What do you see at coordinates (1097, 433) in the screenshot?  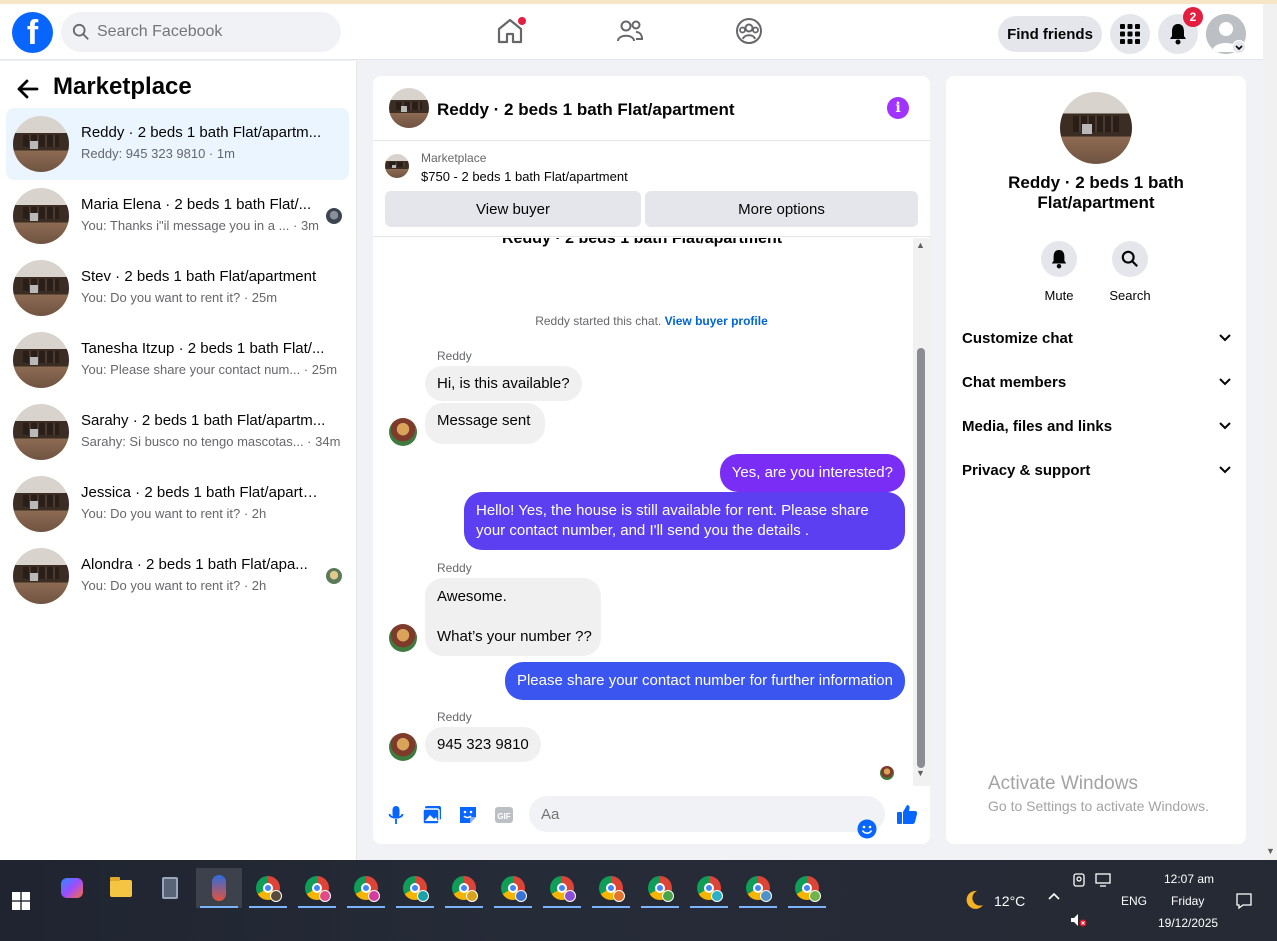 I see `media-files-links-row: Media, files and links` at bounding box center [1097, 433].